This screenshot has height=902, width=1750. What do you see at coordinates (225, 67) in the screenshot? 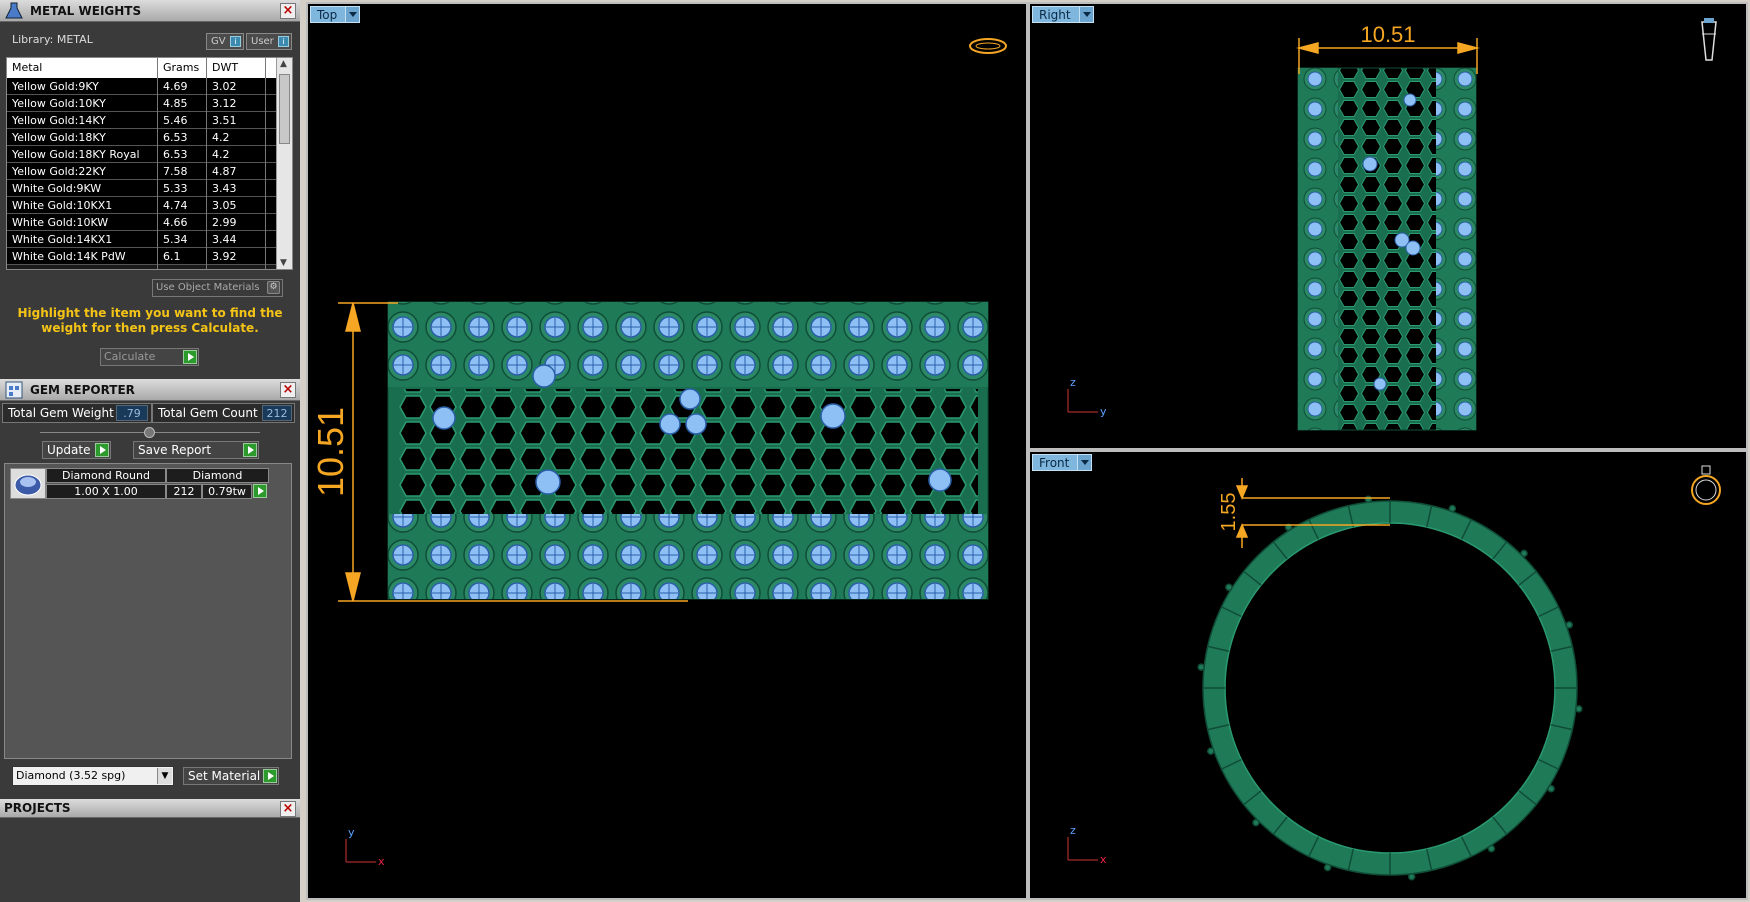
I see `col-dwt: DWT` at bounding box center [225, 67].